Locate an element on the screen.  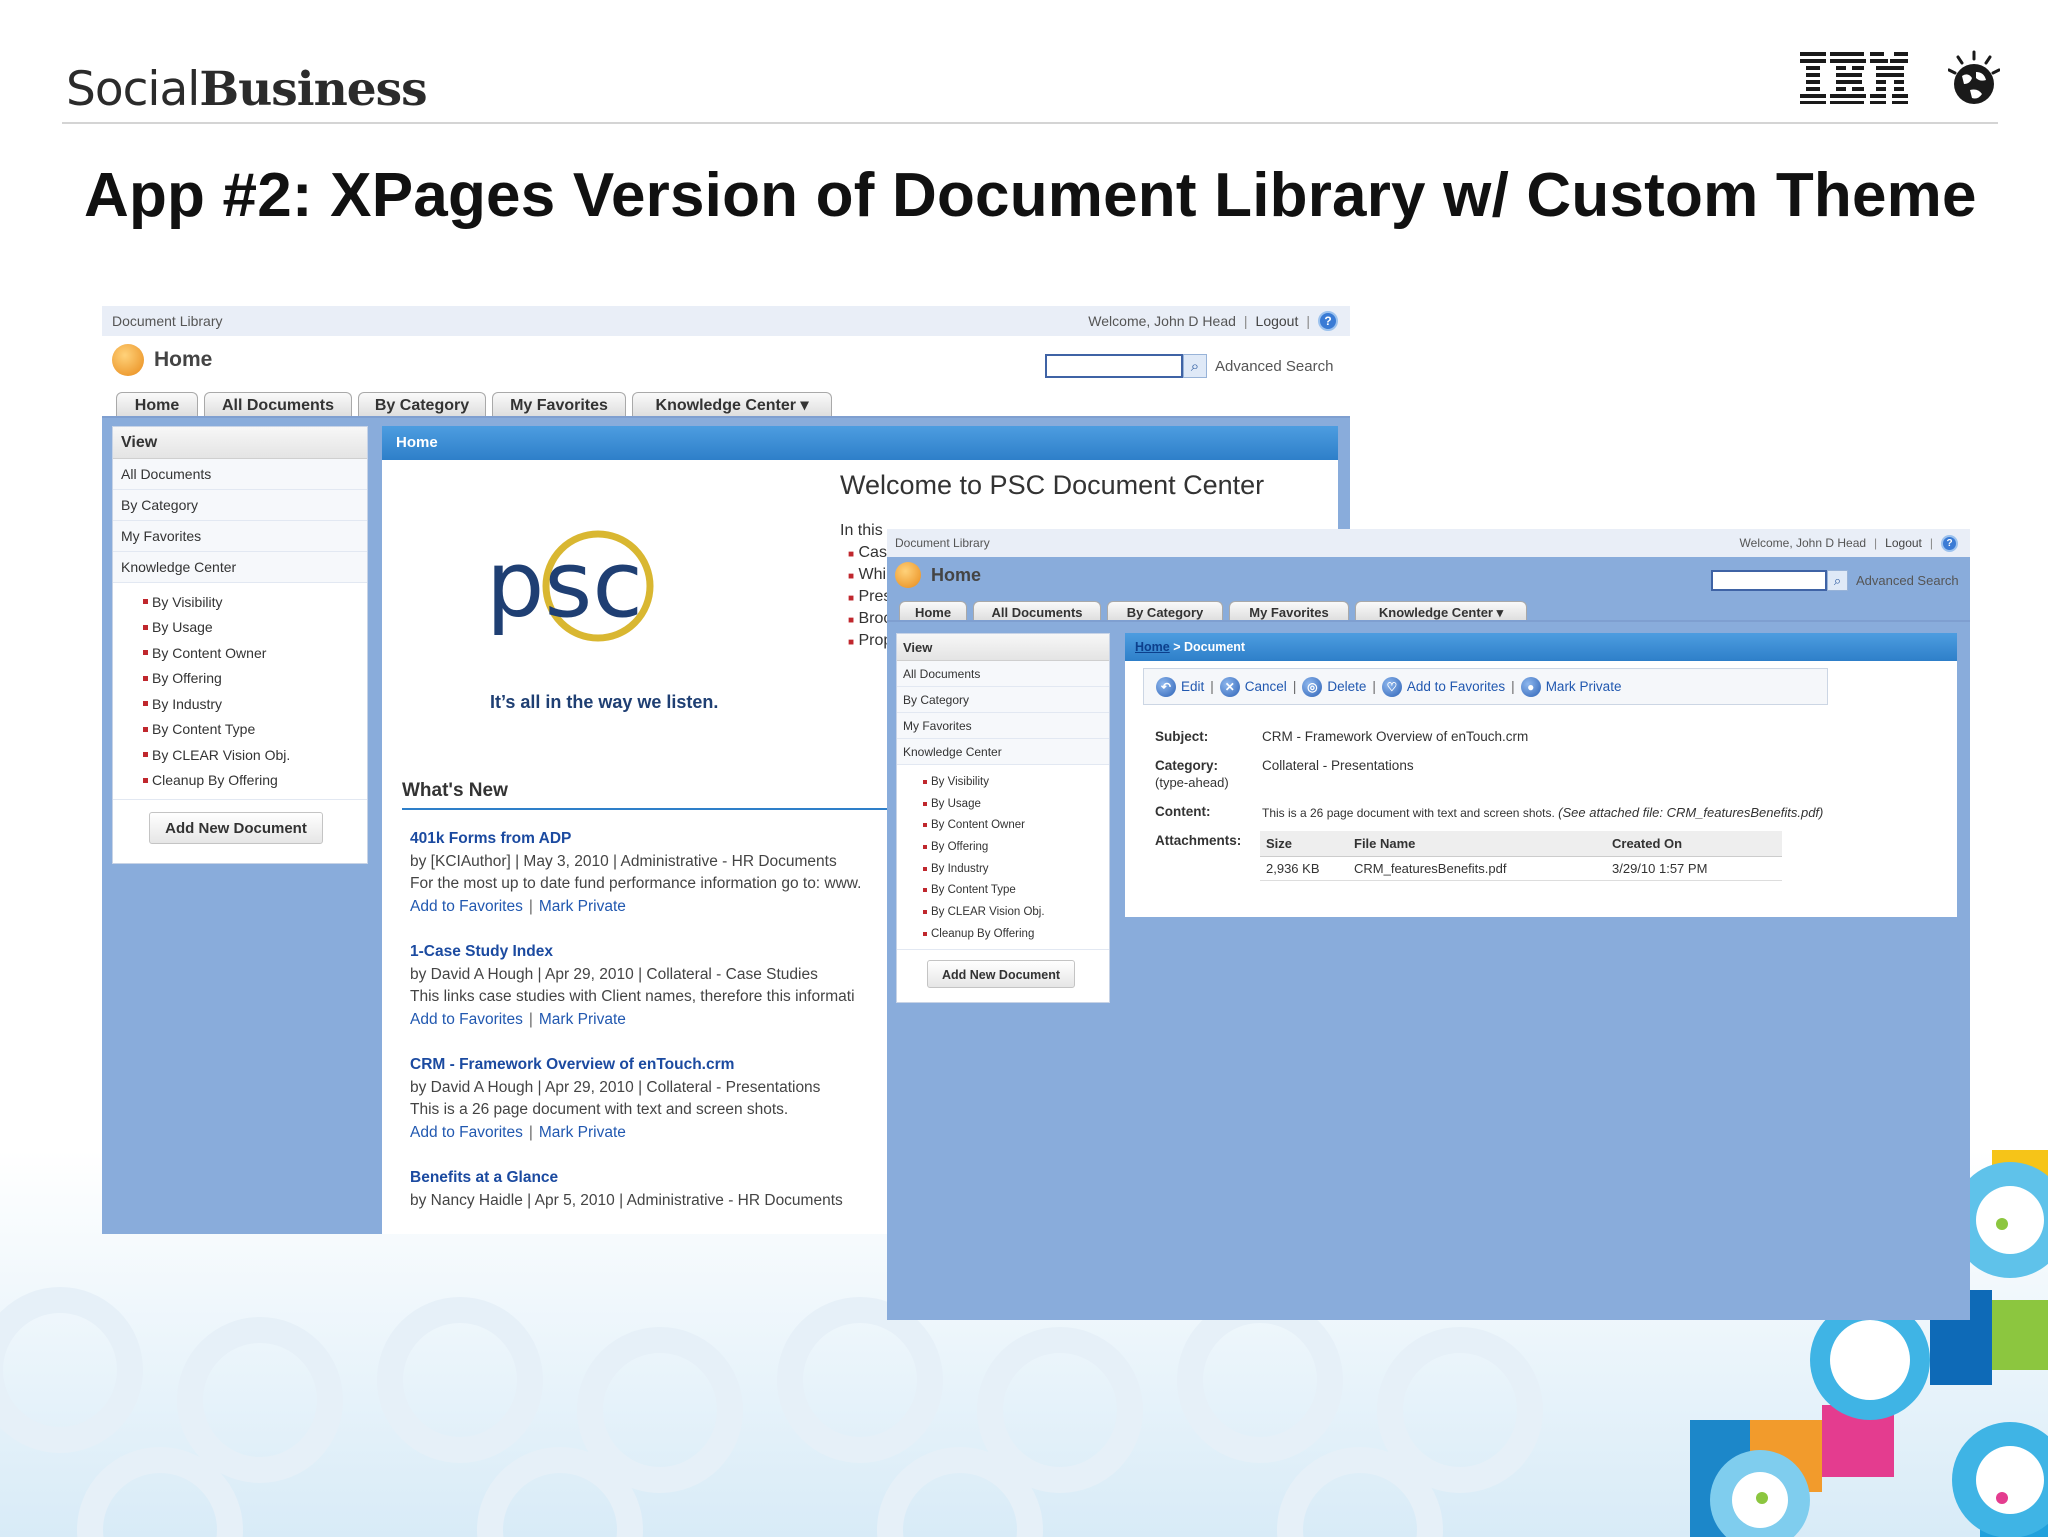
attachment-file-link: CRM_featuresBenefits.pdf is located at coordinates (1477, 868).